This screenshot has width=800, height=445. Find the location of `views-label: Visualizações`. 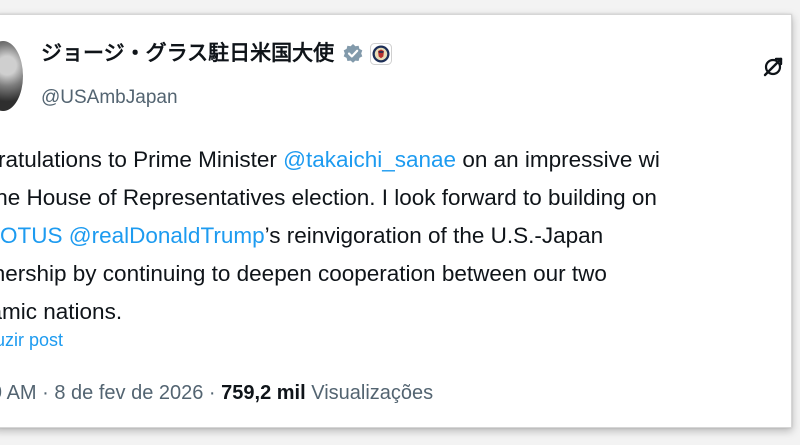

views-label: Visualizações is located at coordinates (369, 393).